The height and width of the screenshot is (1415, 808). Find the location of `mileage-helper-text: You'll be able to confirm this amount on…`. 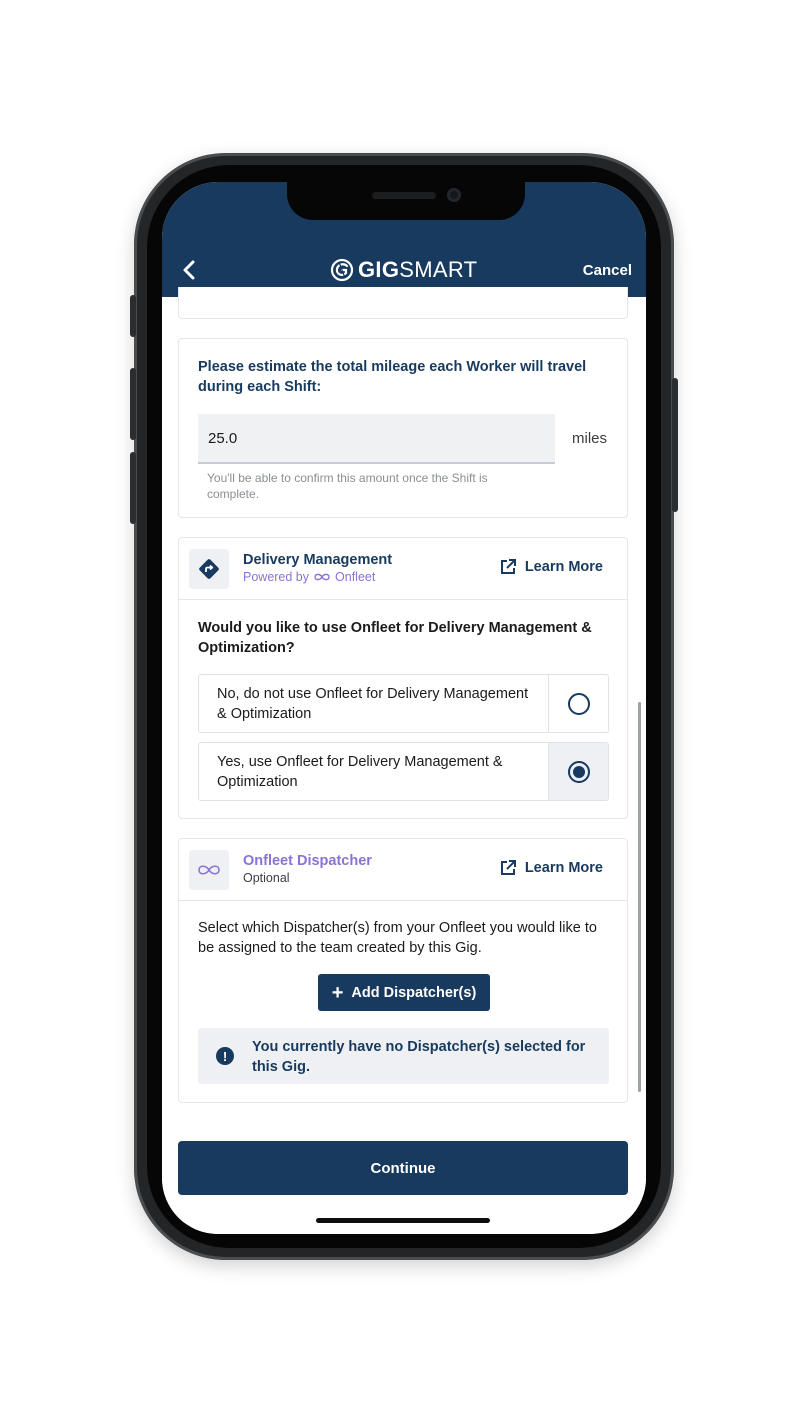

mileage-helper-text: You'll be able to confirm this amount on… is located at coordinates (347, 486).